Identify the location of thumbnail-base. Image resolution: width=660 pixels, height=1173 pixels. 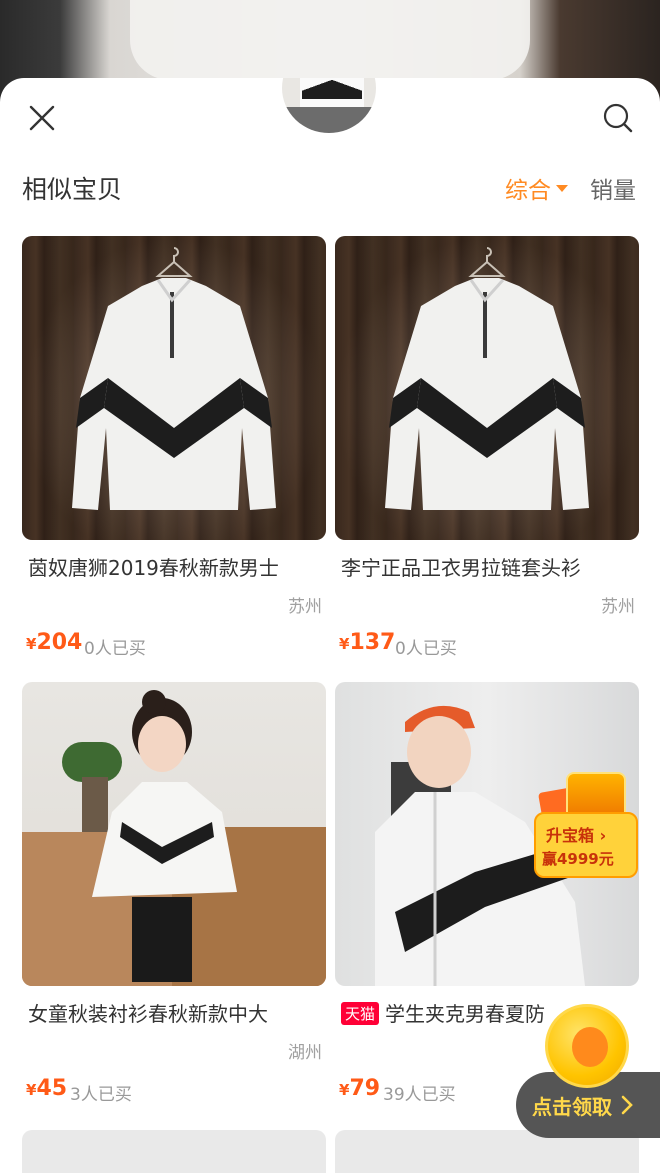
(329, 120).